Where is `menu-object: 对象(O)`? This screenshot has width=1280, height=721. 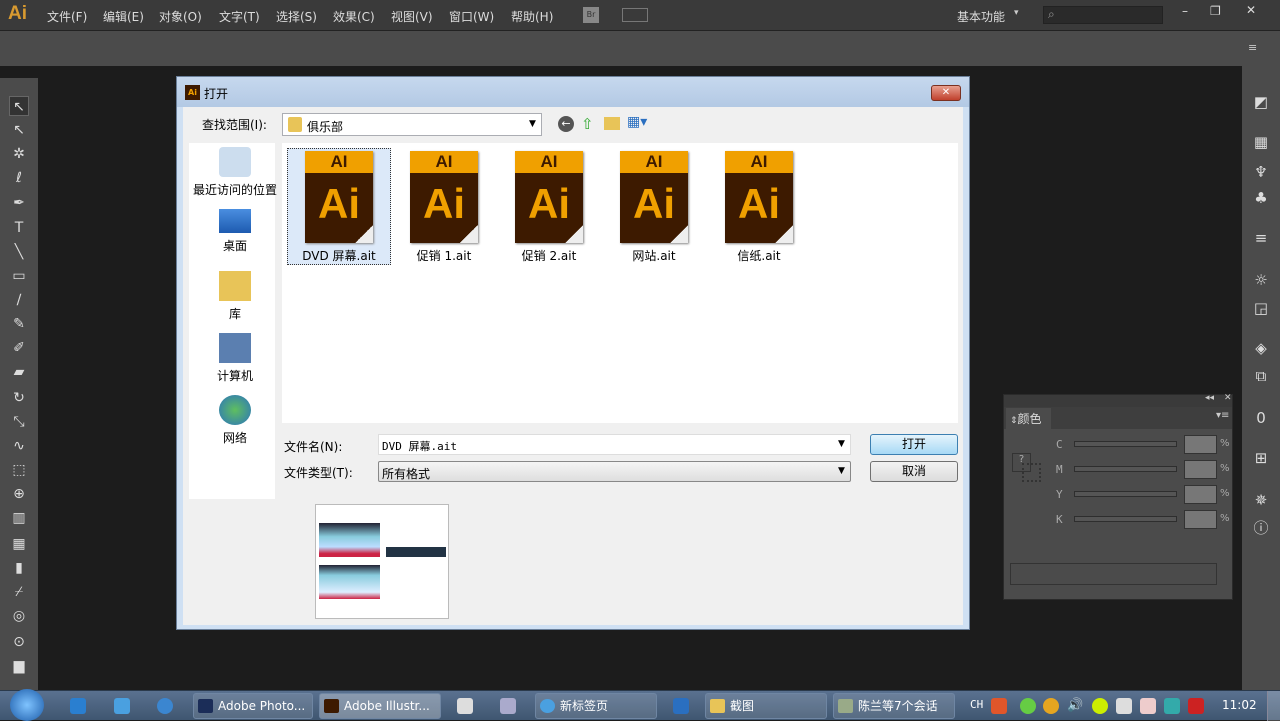 menu-object: 对象(O) is located at coordinates (180, 16).